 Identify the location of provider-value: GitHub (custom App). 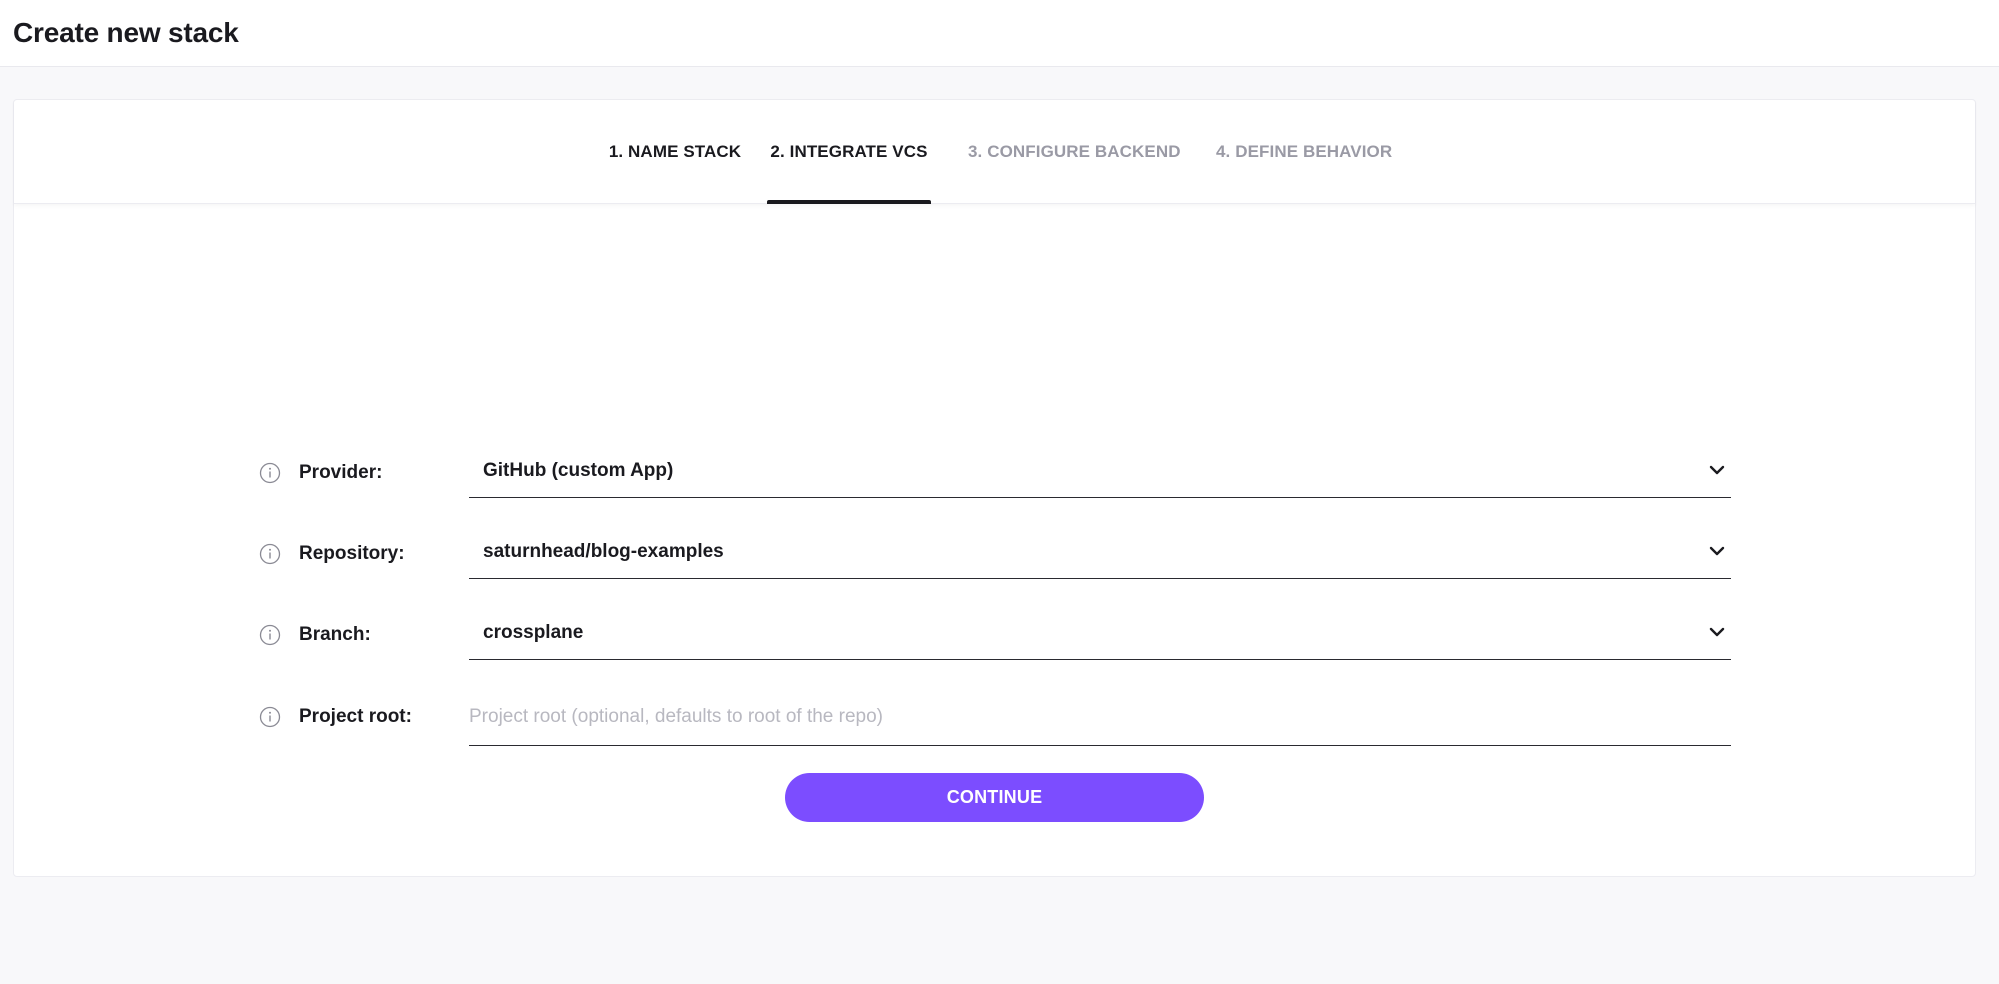
(578, 470).